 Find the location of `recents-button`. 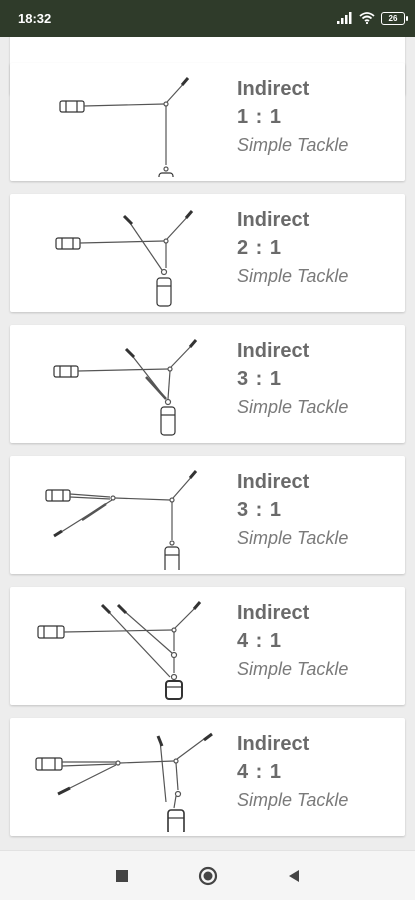

recents-button is located at coordinates (122, 876).